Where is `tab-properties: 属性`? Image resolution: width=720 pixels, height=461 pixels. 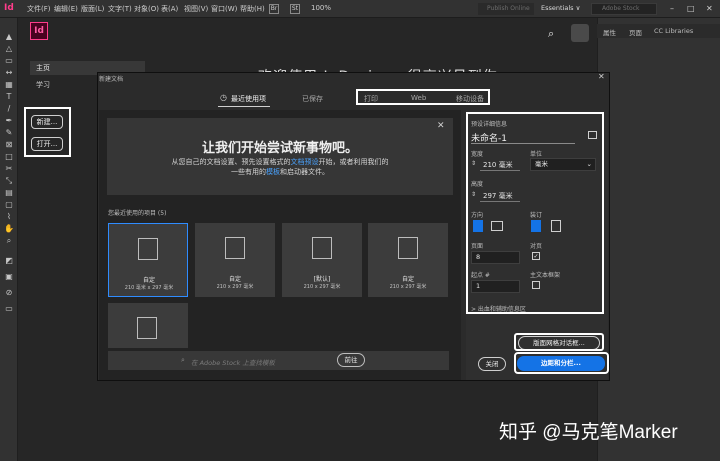 tab-properties: 属性 is located at coordinates (609, 32).